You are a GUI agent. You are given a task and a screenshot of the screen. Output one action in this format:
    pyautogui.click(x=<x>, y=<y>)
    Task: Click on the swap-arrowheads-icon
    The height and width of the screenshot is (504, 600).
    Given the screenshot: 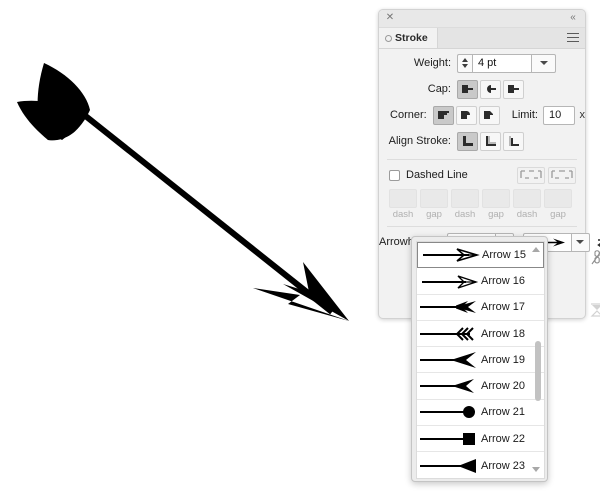 What is the action you would take?
    pyautogui.click(x=593, y=226)
    